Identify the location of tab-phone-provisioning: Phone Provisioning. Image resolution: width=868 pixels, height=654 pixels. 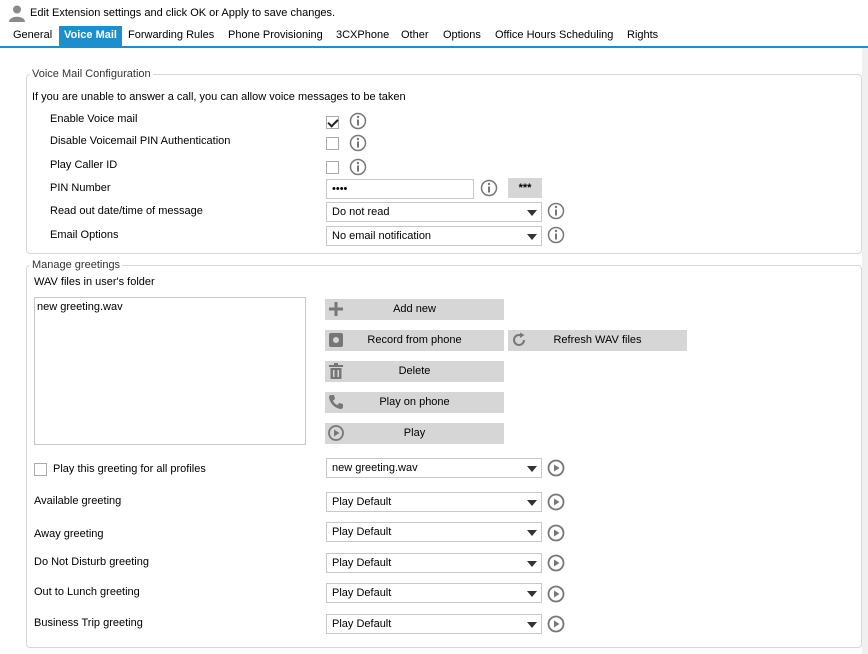
(275, 36).